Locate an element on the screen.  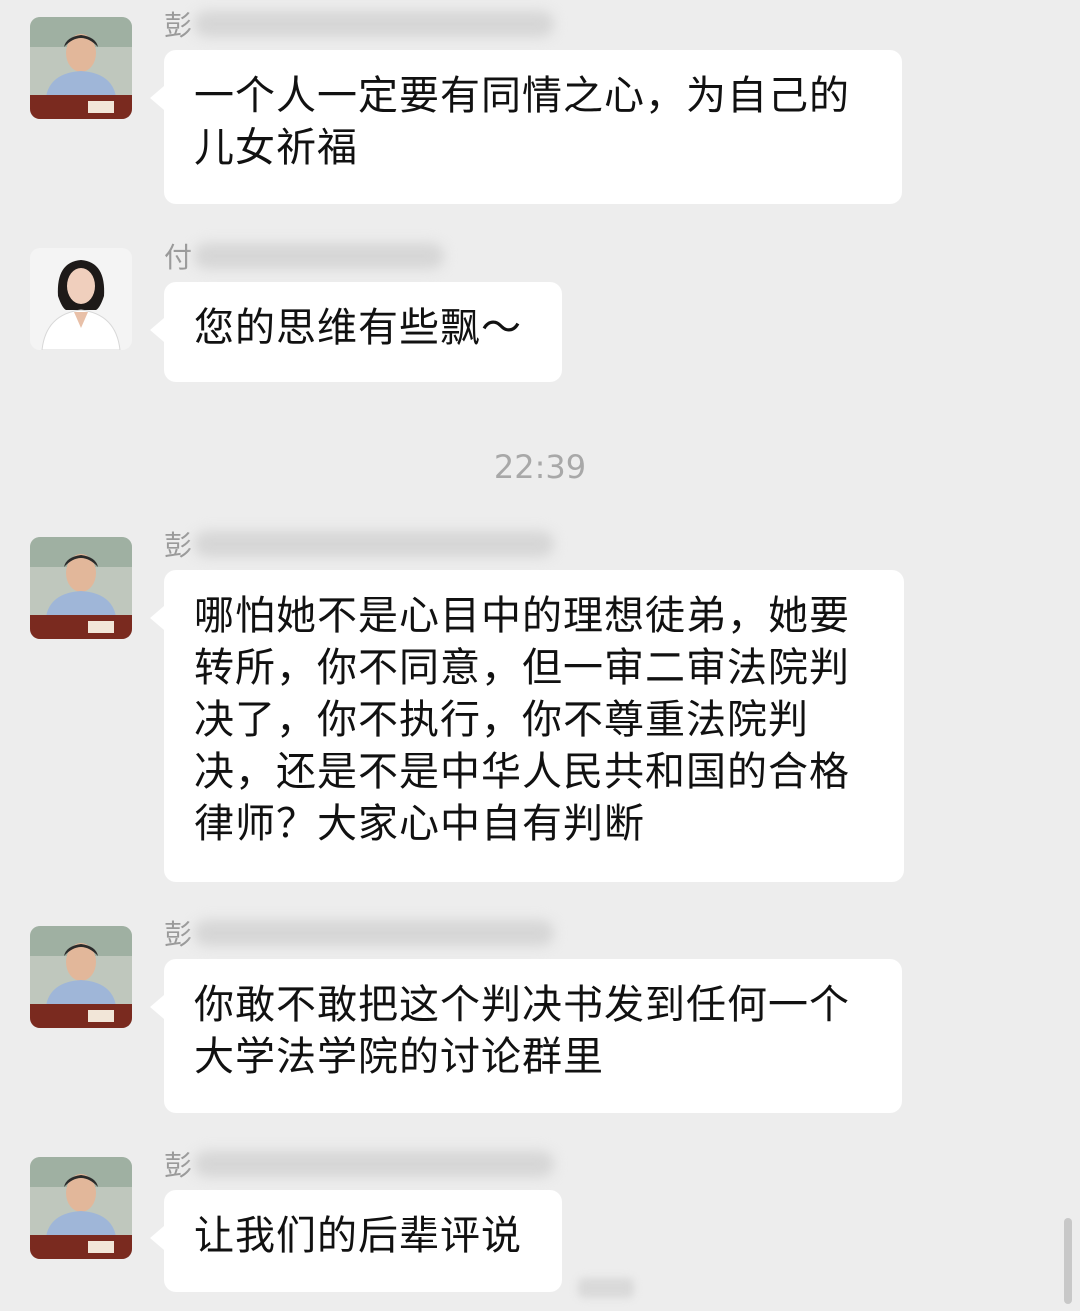
message-bubble: 您的思维有些飘～ is located at coordinates (356, 332).